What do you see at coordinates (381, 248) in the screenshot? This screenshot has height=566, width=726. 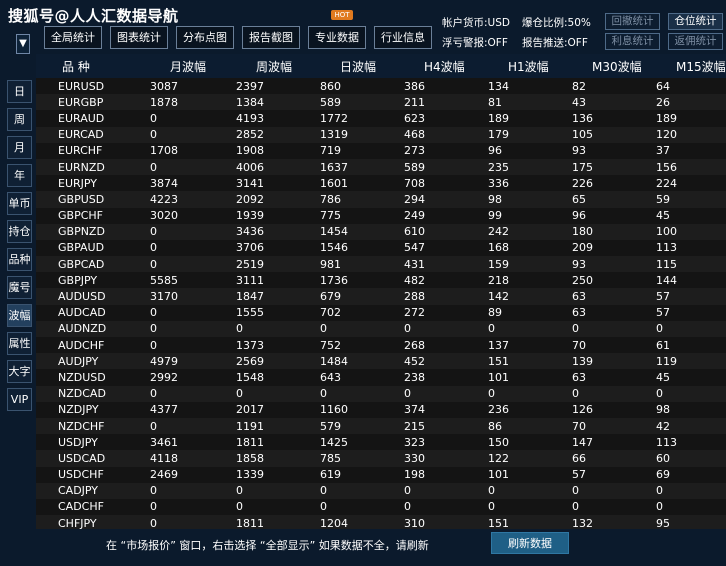 I see `table-row: GBPAUD 0 3706 1546 547 168 209 113` at bounding box center [381, 248].